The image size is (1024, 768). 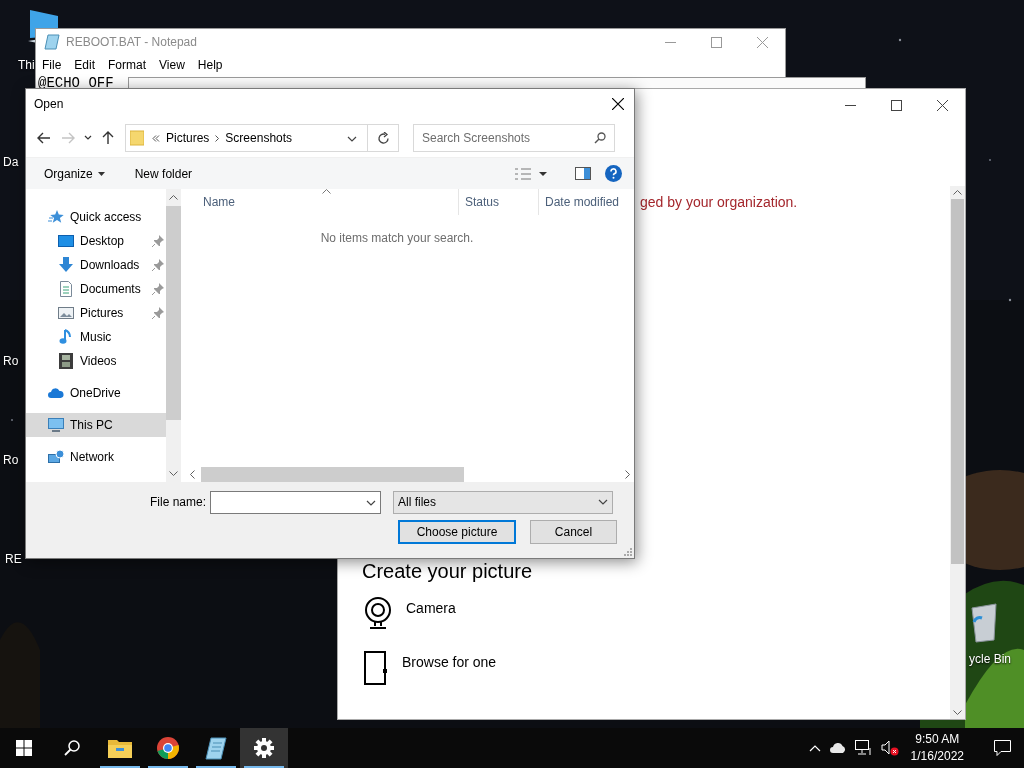 I want to click on refresh-icon, so click(x=383, y=138).